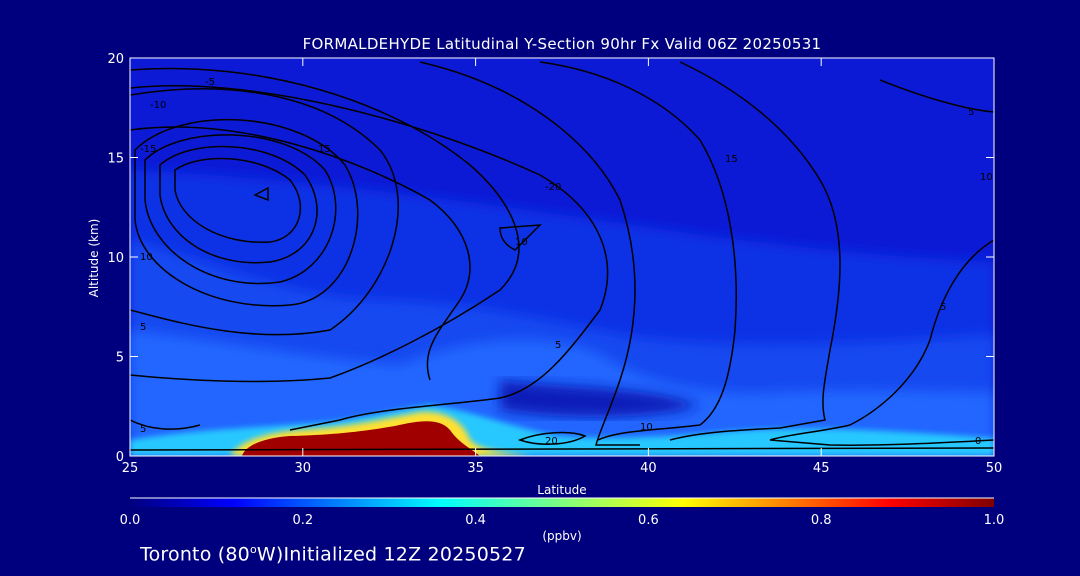 The height and width of the screenshot is (576, 1080). Describe the element at coordinates (475, 520) in the screenshot. I see `colorbar-tick-label: 0.4` at that location.